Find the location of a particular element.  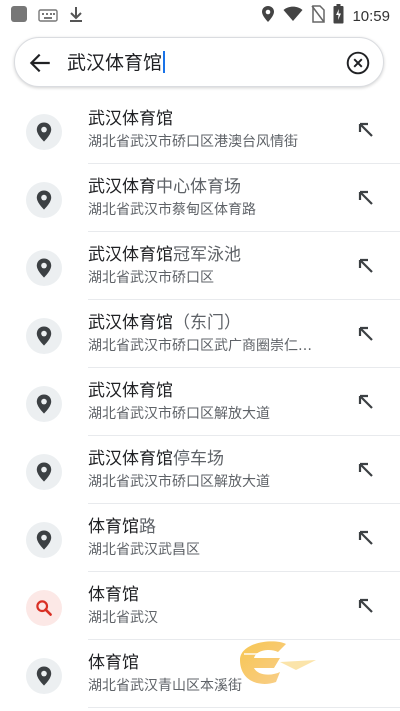

search-icon is located at coordinates (44, 608).